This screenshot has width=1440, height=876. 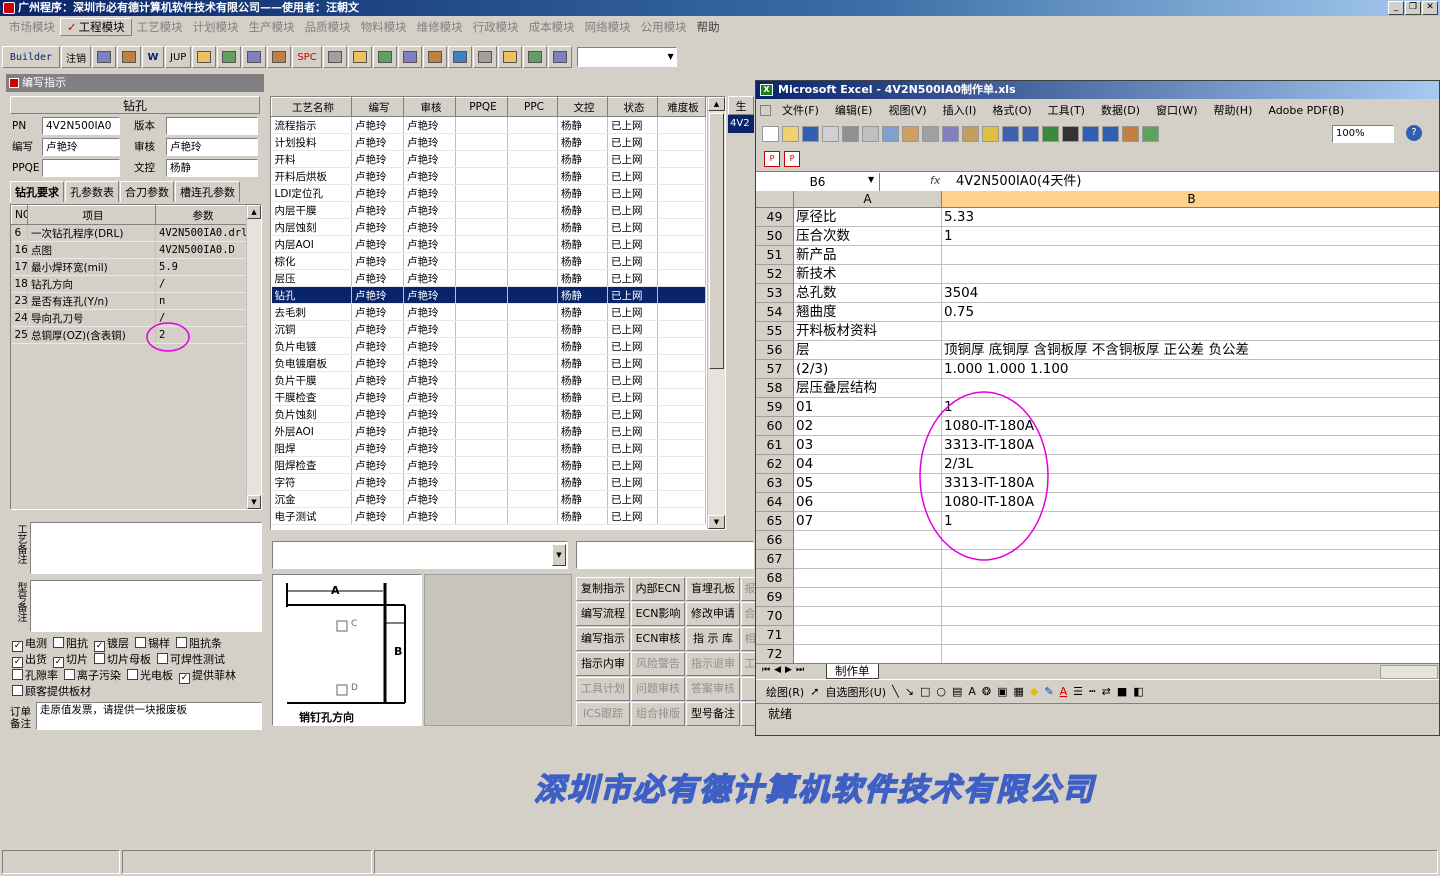 I want to click on delete-button, so click(x=434, y=57).